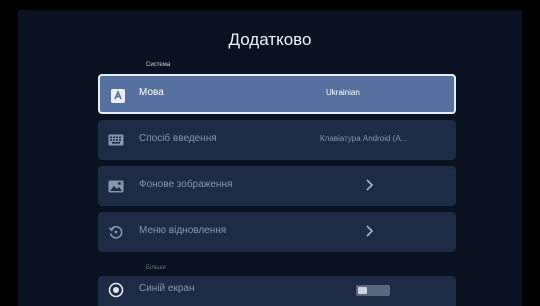 Image resolution: width=540 pixels, height=306 pixels. Describe the element at coordinates (116, 290) in the screenshot. I see `blue-screen-icon` at that location.